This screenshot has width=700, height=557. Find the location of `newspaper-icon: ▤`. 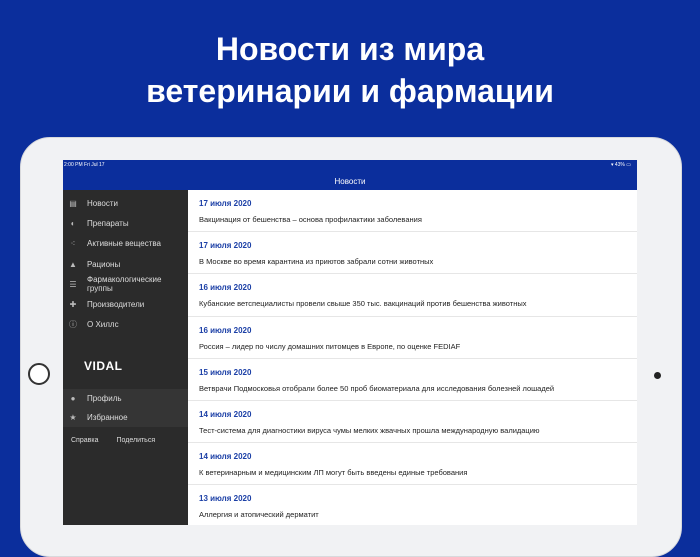

newspaper-icon: ▤ is located at coordinates (73, 203).